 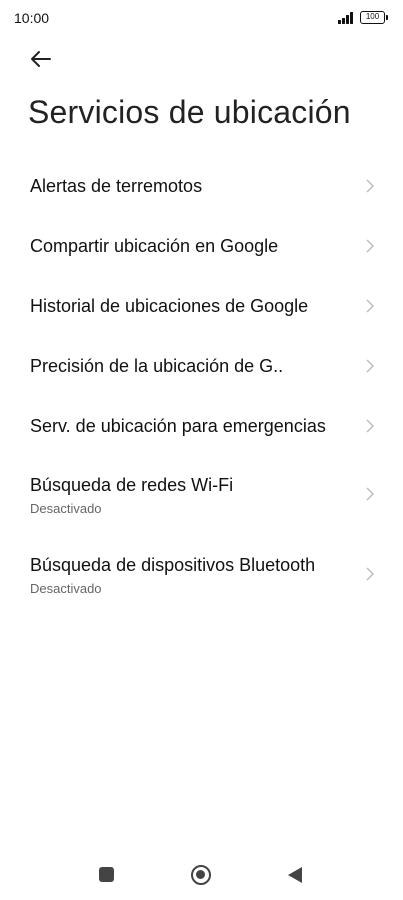 What do you see at coordinates (132, 485) in the screenshot?
I see `item-label: Búsqueda de redes Wi-Fi` at bounding box center [132, 485].